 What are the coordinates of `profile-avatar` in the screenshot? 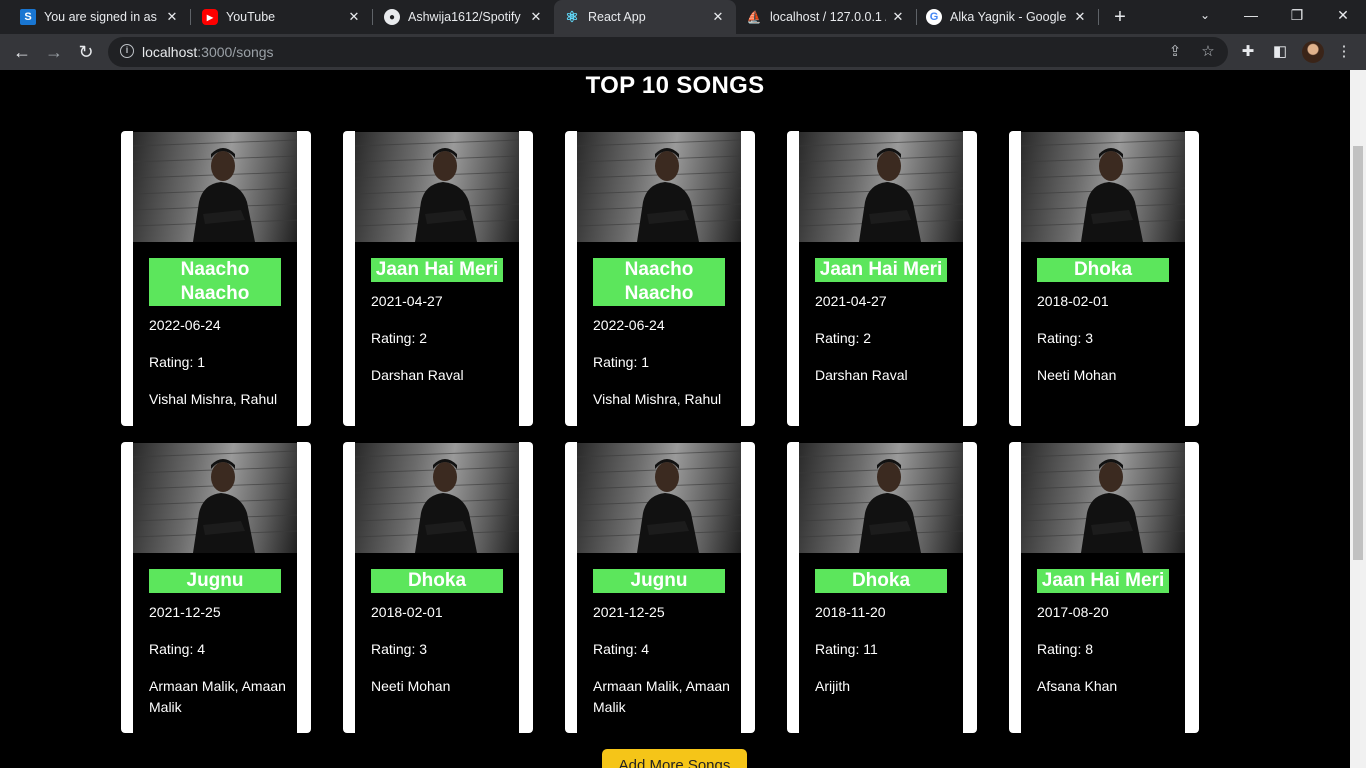 It's located at (1313, 52).